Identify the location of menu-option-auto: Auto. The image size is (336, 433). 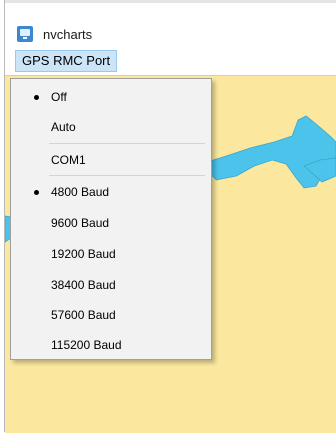
(111, 127).